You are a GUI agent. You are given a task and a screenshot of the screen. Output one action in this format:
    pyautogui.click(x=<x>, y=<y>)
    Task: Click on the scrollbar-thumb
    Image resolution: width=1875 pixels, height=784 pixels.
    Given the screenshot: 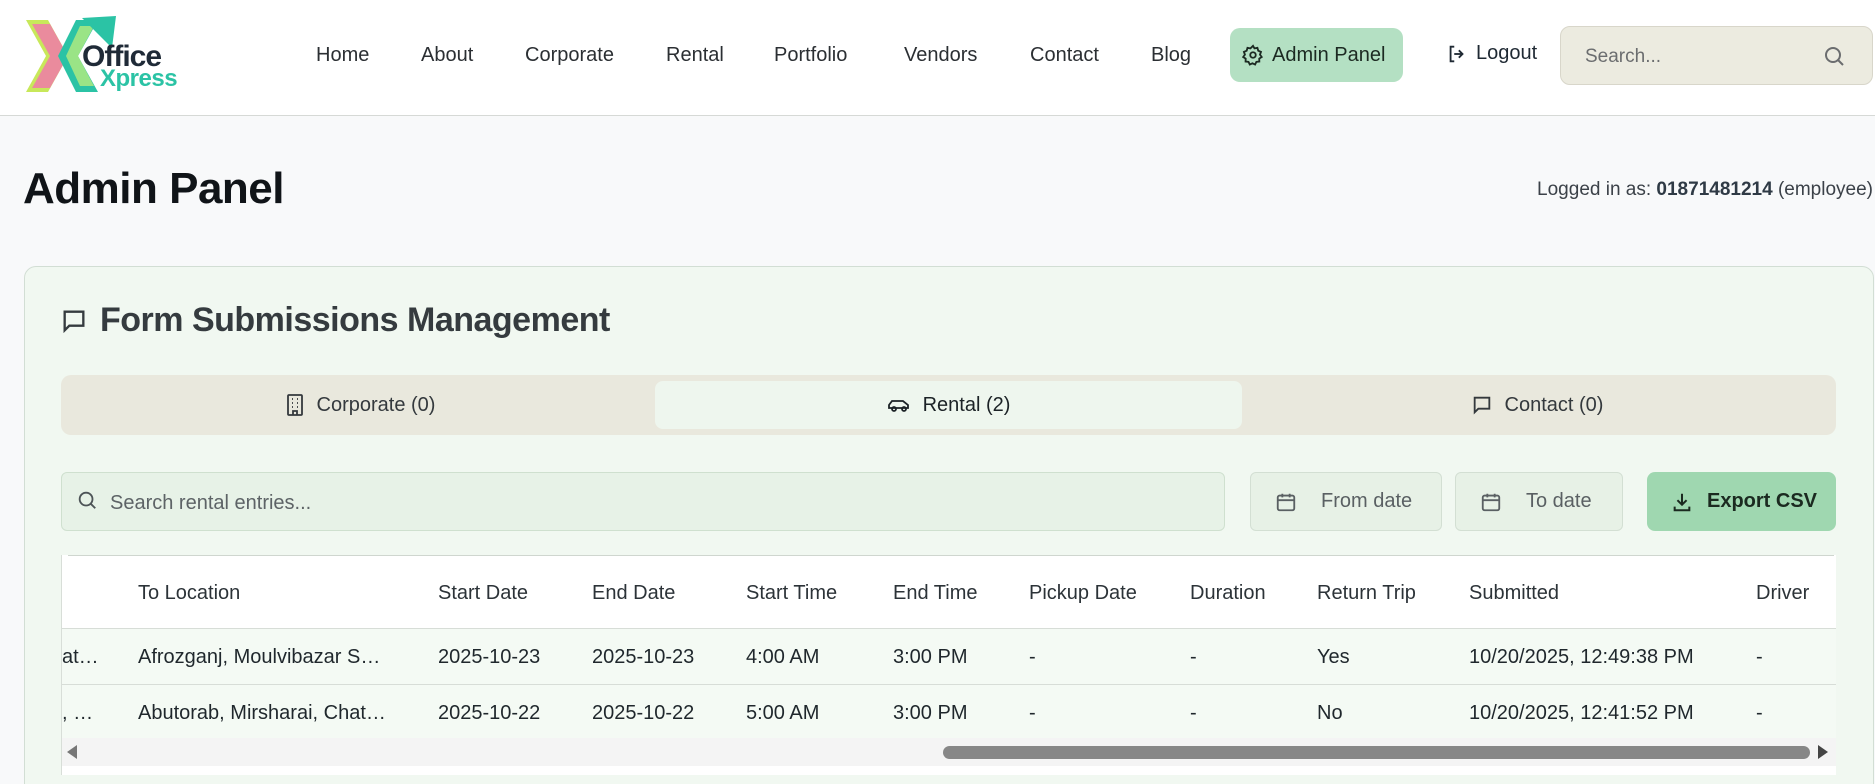 What is the action you would take?
    pyautogui.click(x=1376, y=752)
    